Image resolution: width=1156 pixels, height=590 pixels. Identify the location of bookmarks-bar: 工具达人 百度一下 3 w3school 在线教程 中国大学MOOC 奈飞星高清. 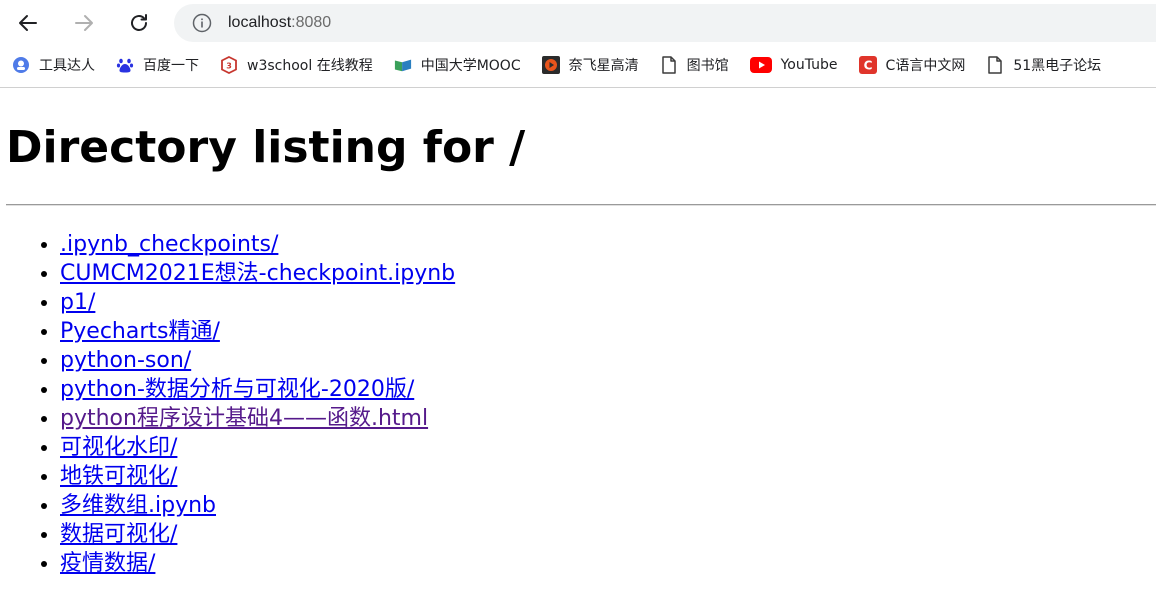
(578, 65).